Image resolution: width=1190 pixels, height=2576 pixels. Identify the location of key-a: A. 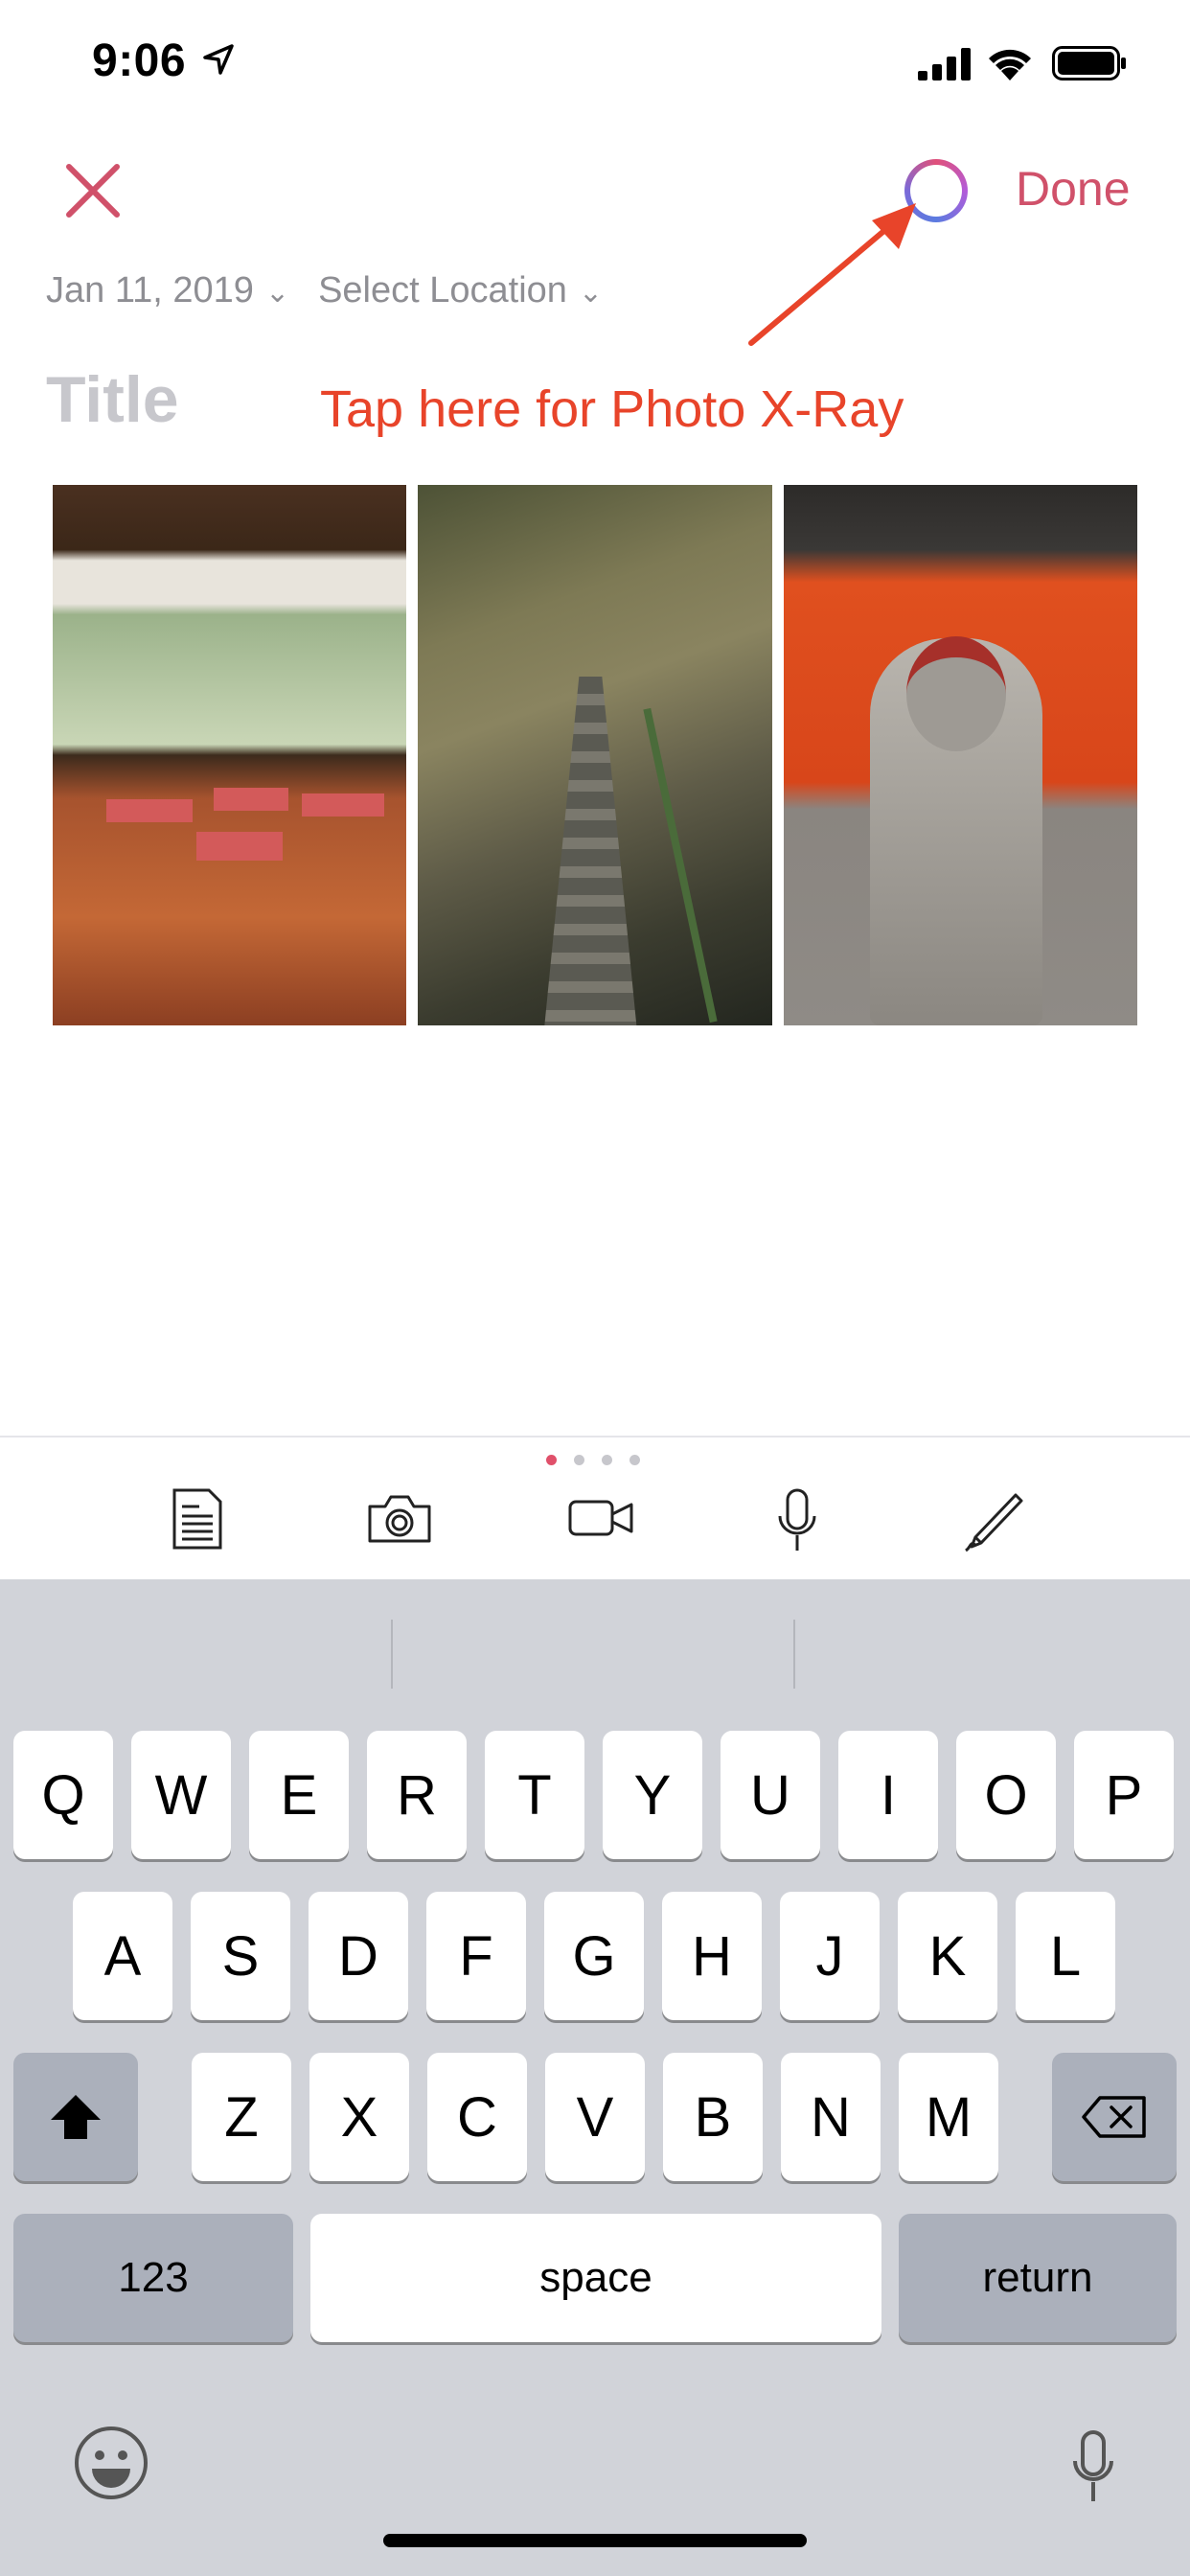
(123, 1956).